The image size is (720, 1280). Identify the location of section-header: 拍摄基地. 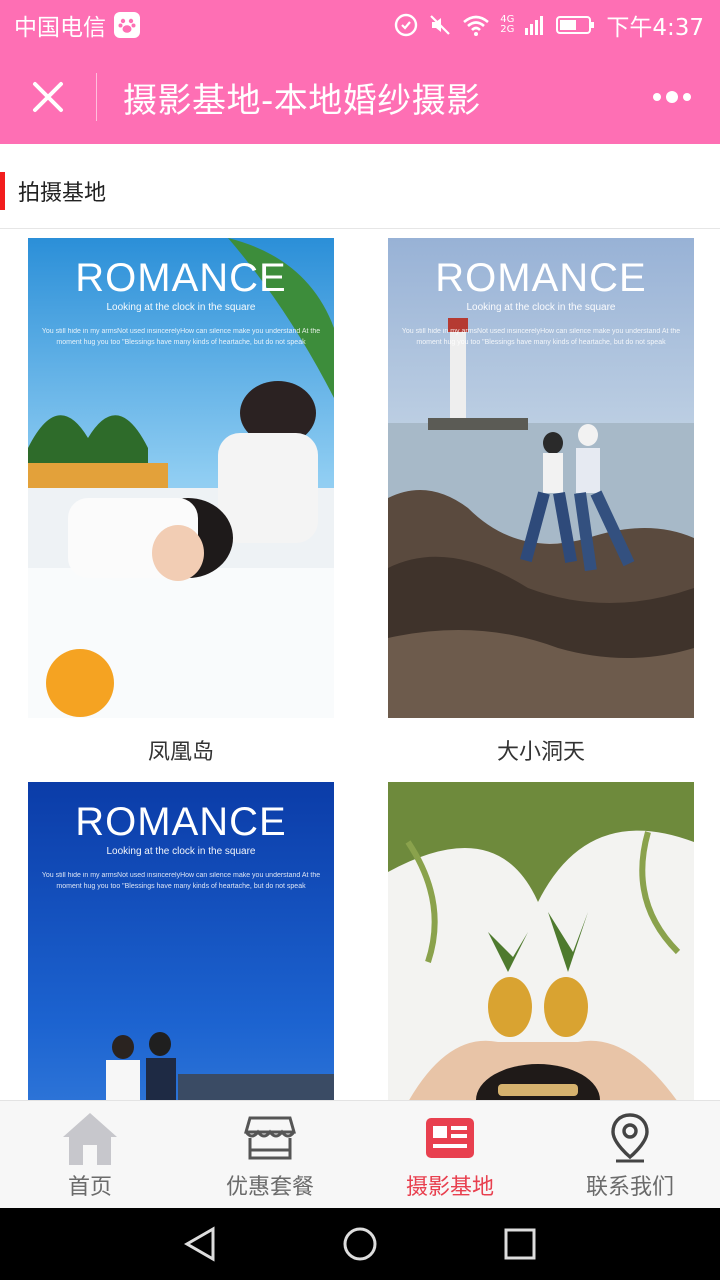
(53, 191).